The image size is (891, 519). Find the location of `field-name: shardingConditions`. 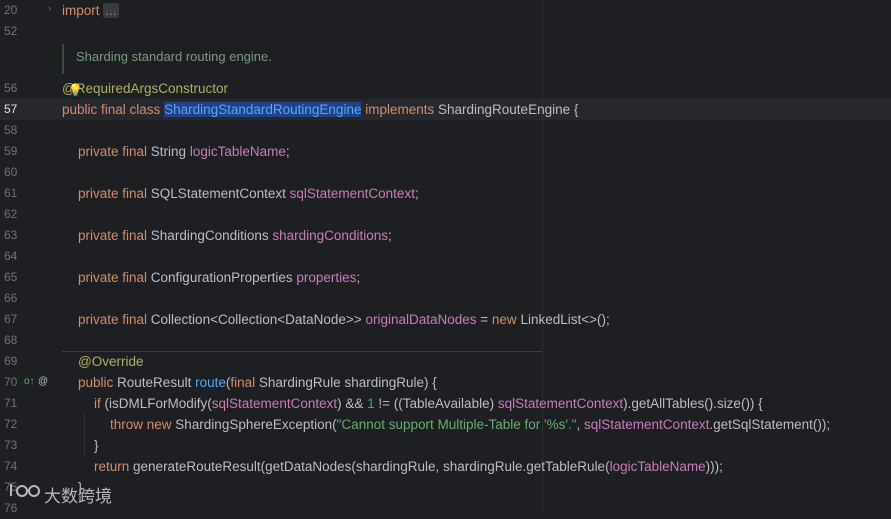

field-name: shardingConditions is located at coordinates (330, 235).